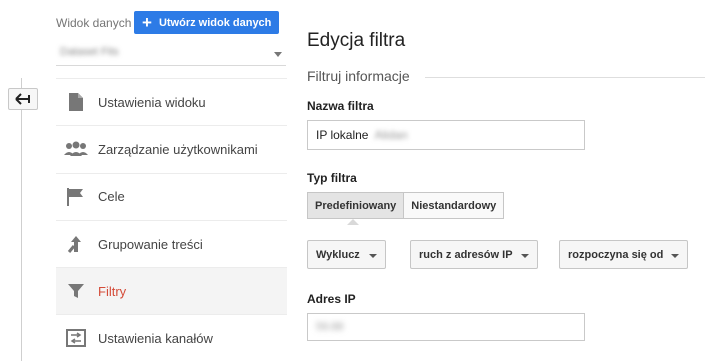  Describe the element at coordinates (76, 102) in the screenshot. I see `document-icon` at that location.